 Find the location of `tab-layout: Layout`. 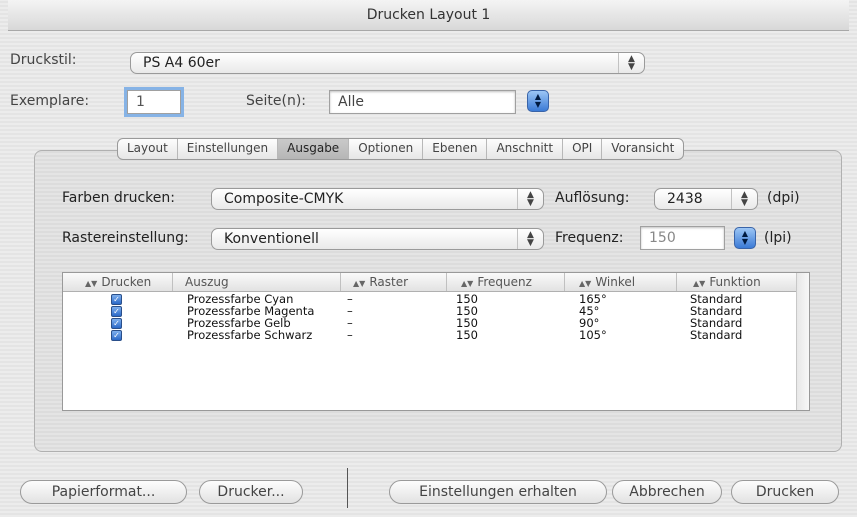

tab-layout: Layout is located at coordinates (148, 149).